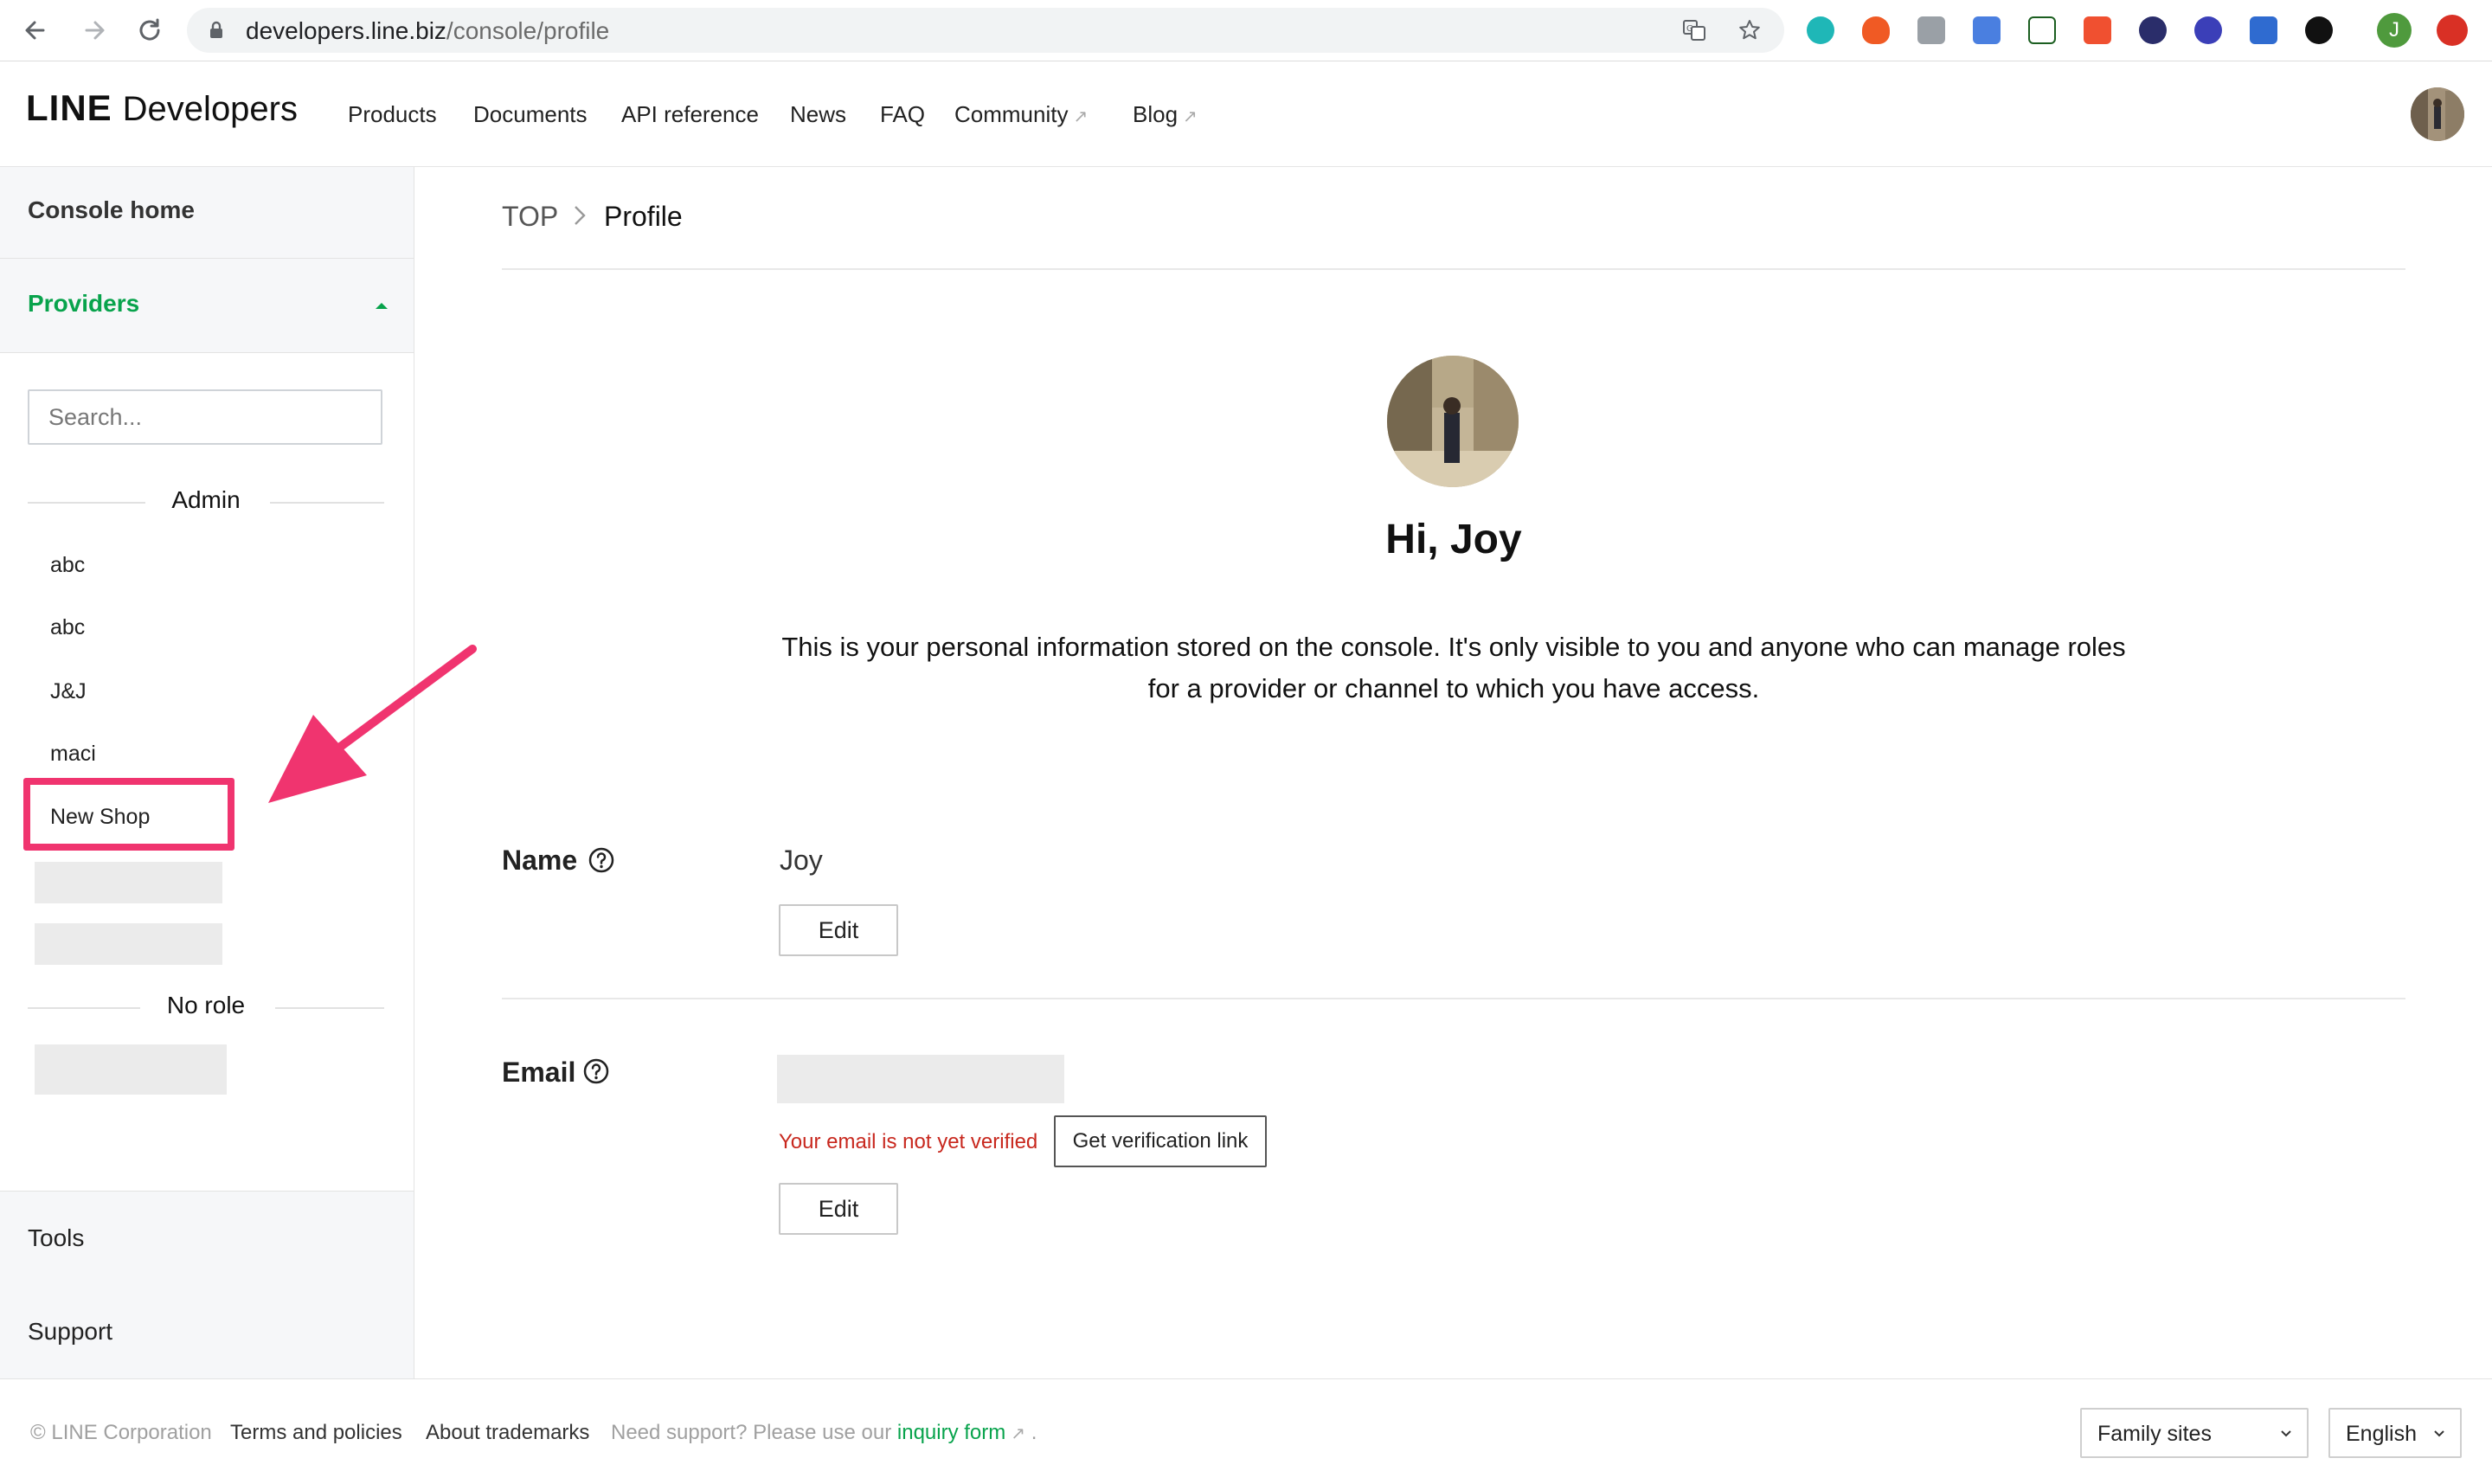  I want to click on providers-label: Providers, so click(84, 303).